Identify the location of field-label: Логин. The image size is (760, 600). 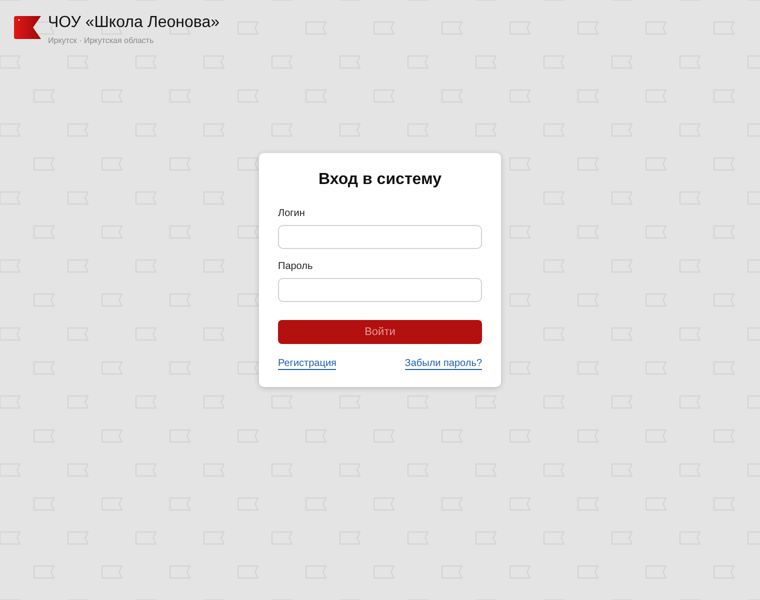
(292, 213).